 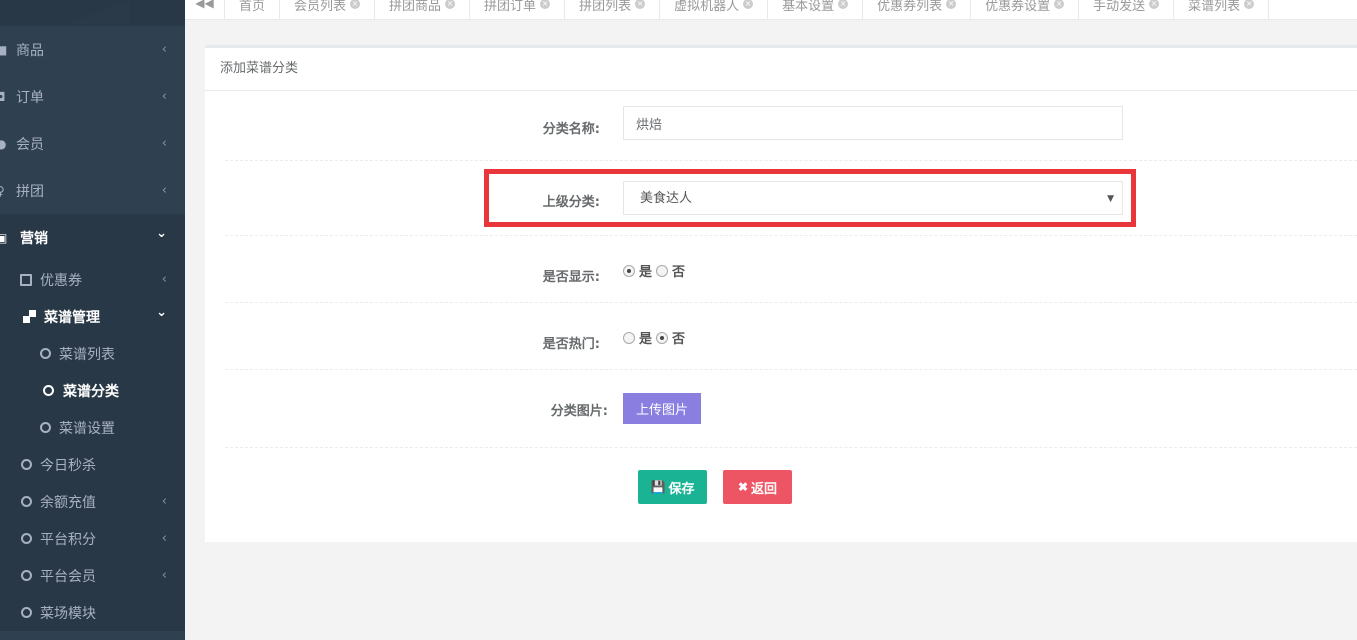 What do you see at coordinates (646, 339) in the screenshot?
I see `hot-yes-label: 是` at bounding box center [646, 339].